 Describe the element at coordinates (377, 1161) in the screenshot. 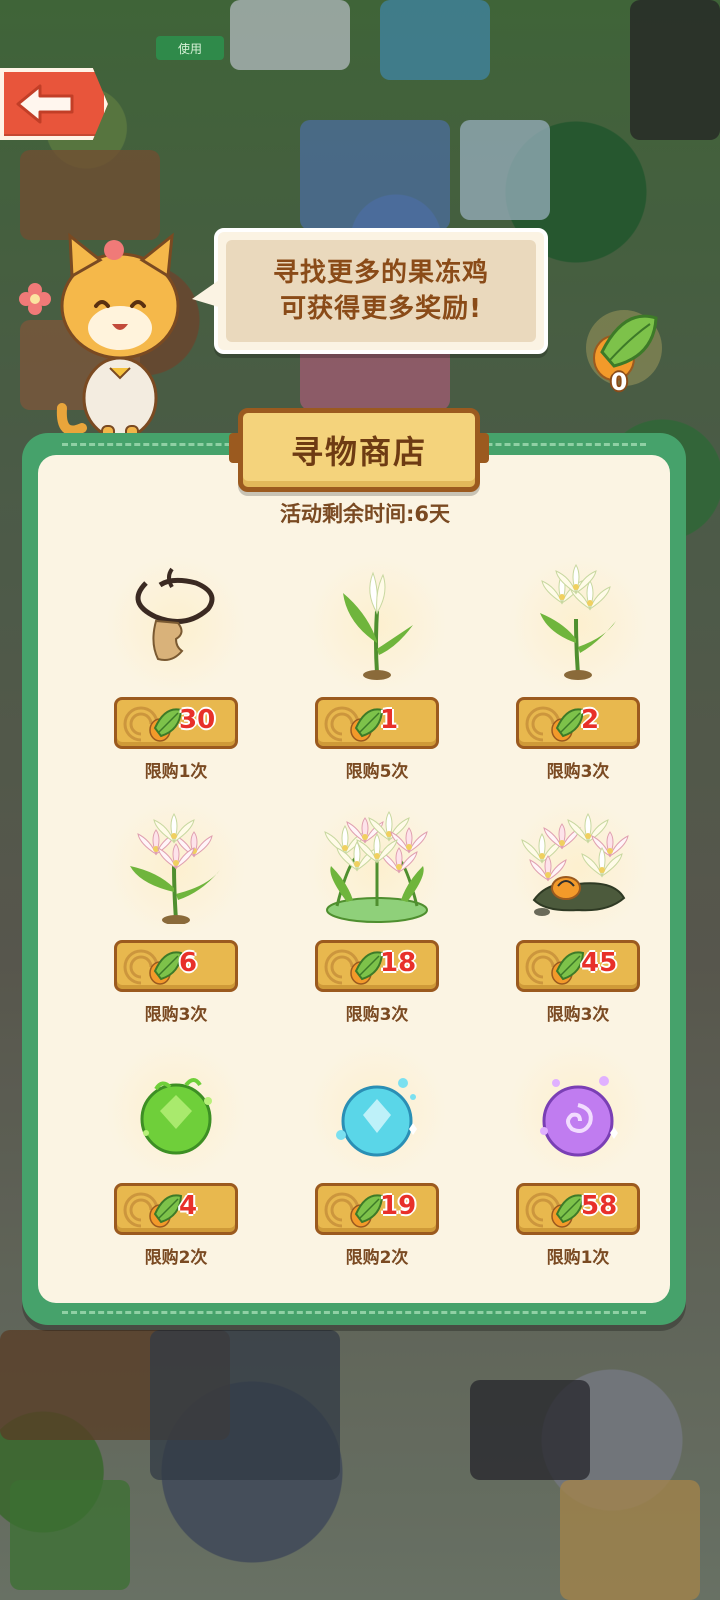

I see `shop-item-cyan-orb: 19 限购2次` at that location.